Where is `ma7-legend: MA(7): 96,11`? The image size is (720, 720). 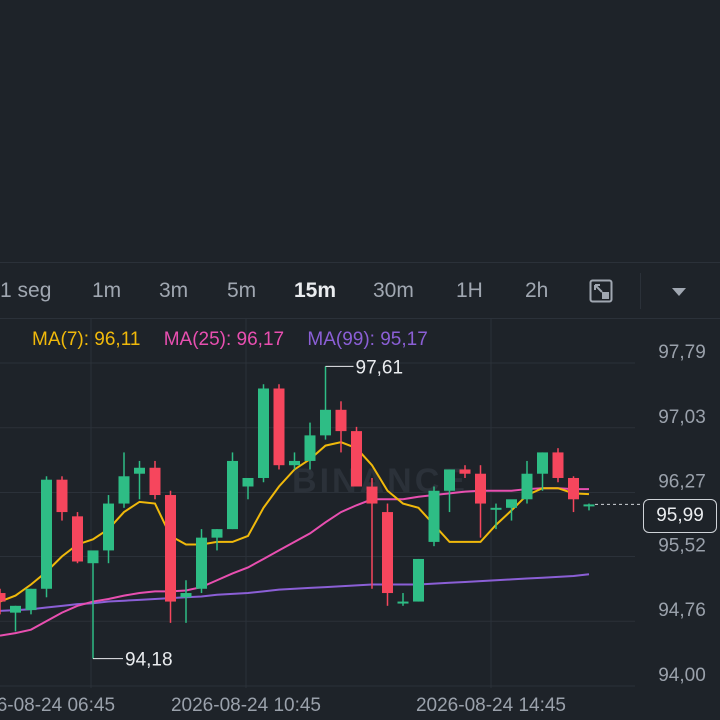 ma7-legend: MA(7): 96,11 is located at coordinates (86, 339).